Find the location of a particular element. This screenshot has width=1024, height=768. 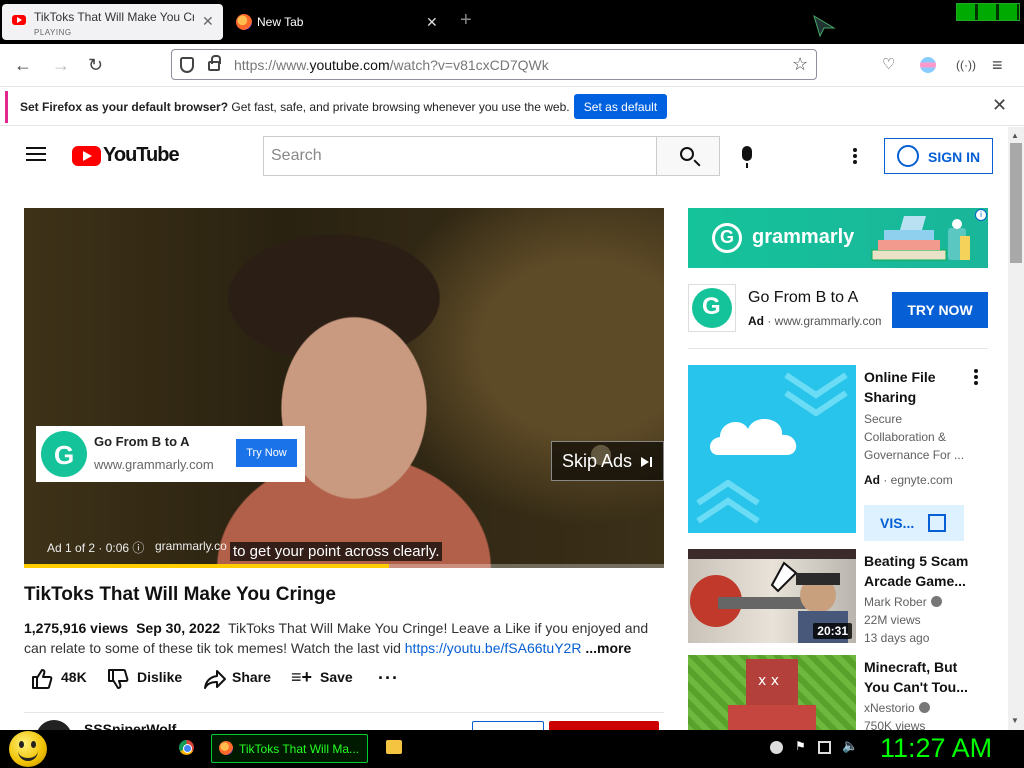

egnyte-thumbnail is located at coordinates (772, 449).